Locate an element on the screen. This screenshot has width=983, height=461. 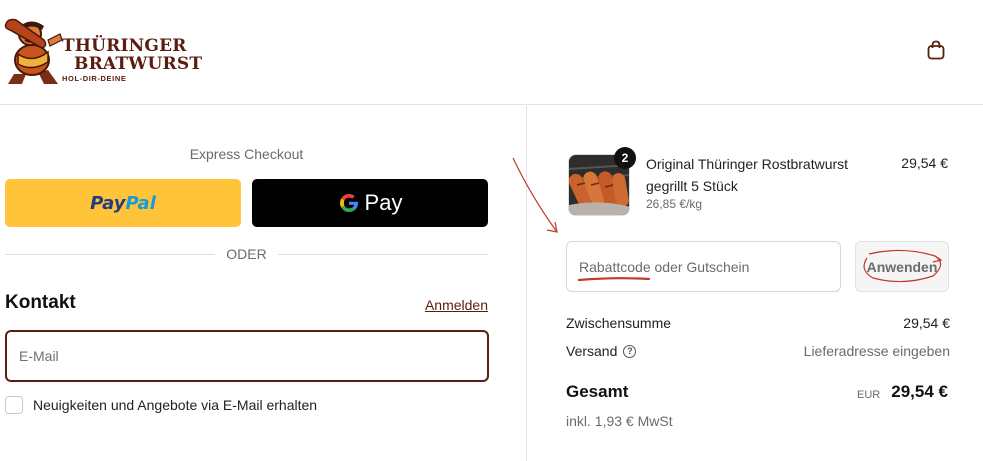
logo-line-1: THÜRINGER is located at coordinates (124, 46).